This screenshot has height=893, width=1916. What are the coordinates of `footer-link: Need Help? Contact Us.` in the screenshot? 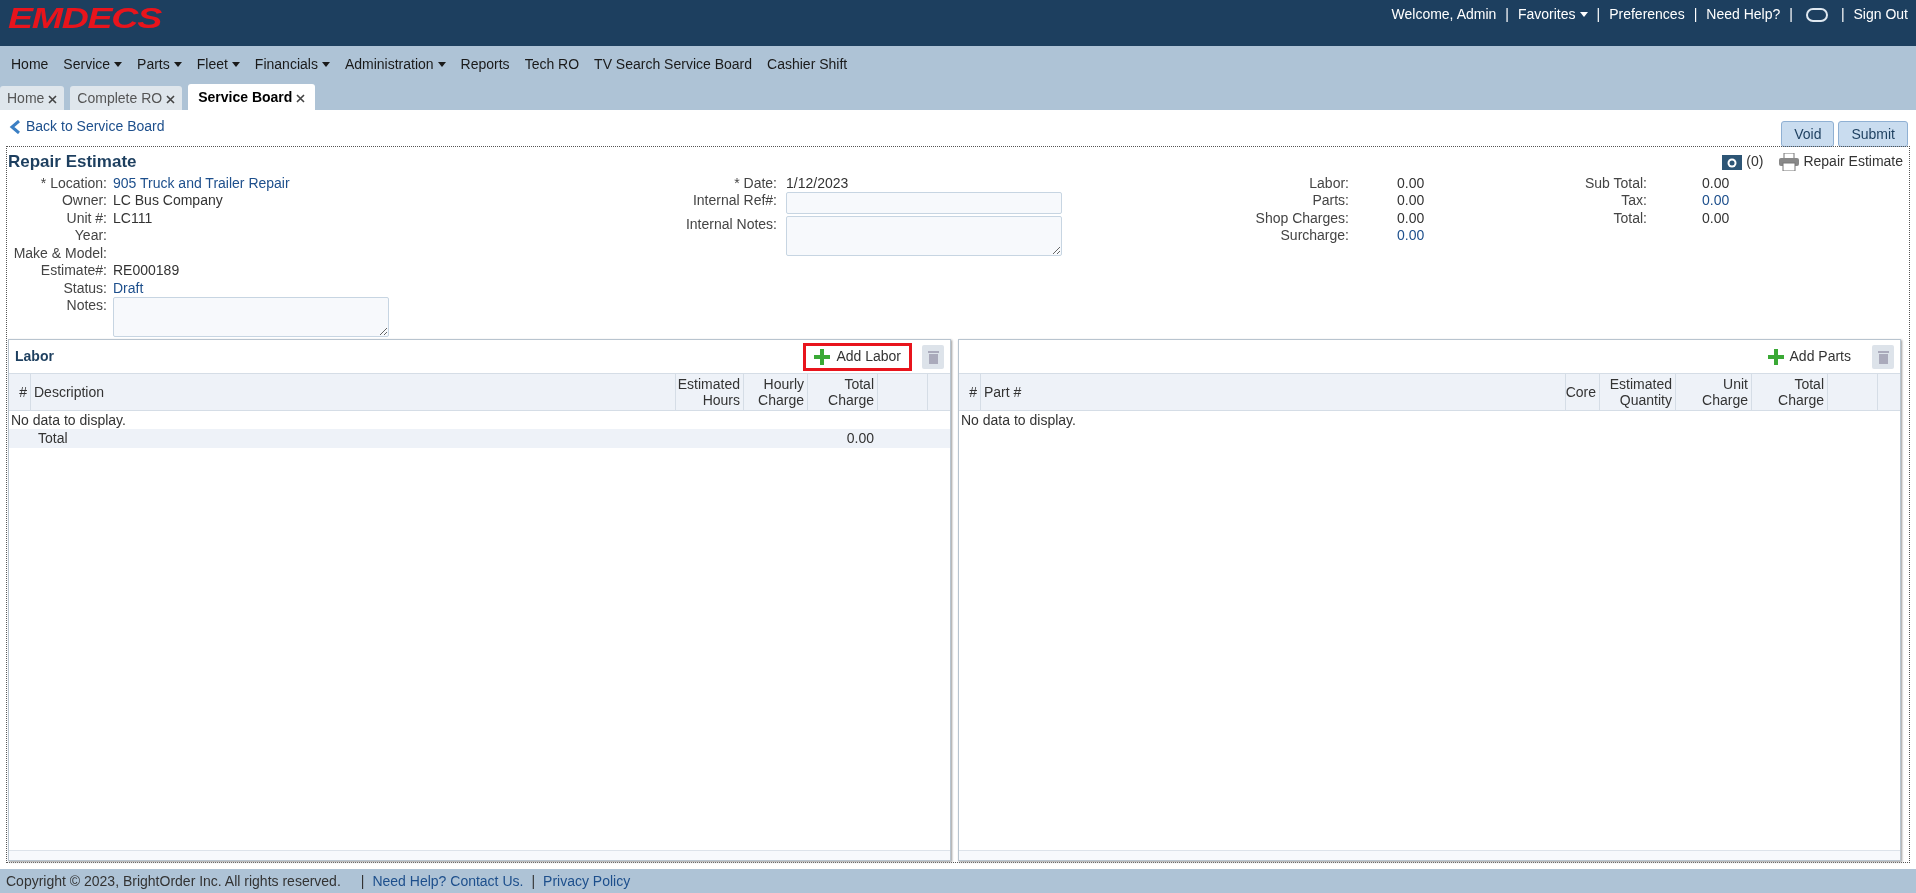 It's located at (448, 881).